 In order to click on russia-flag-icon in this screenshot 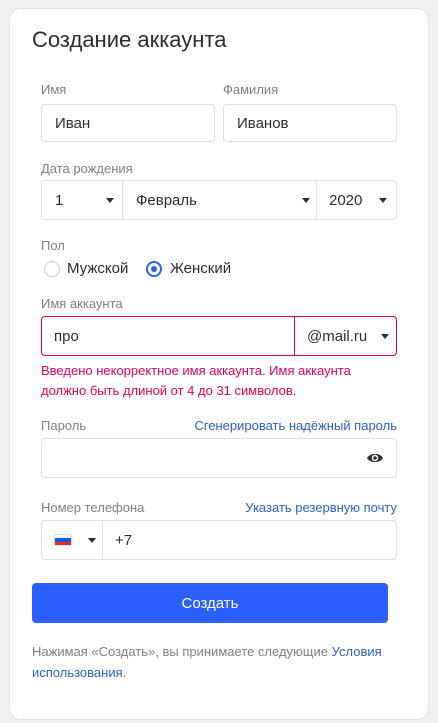, I will do `click(63, 540)`.